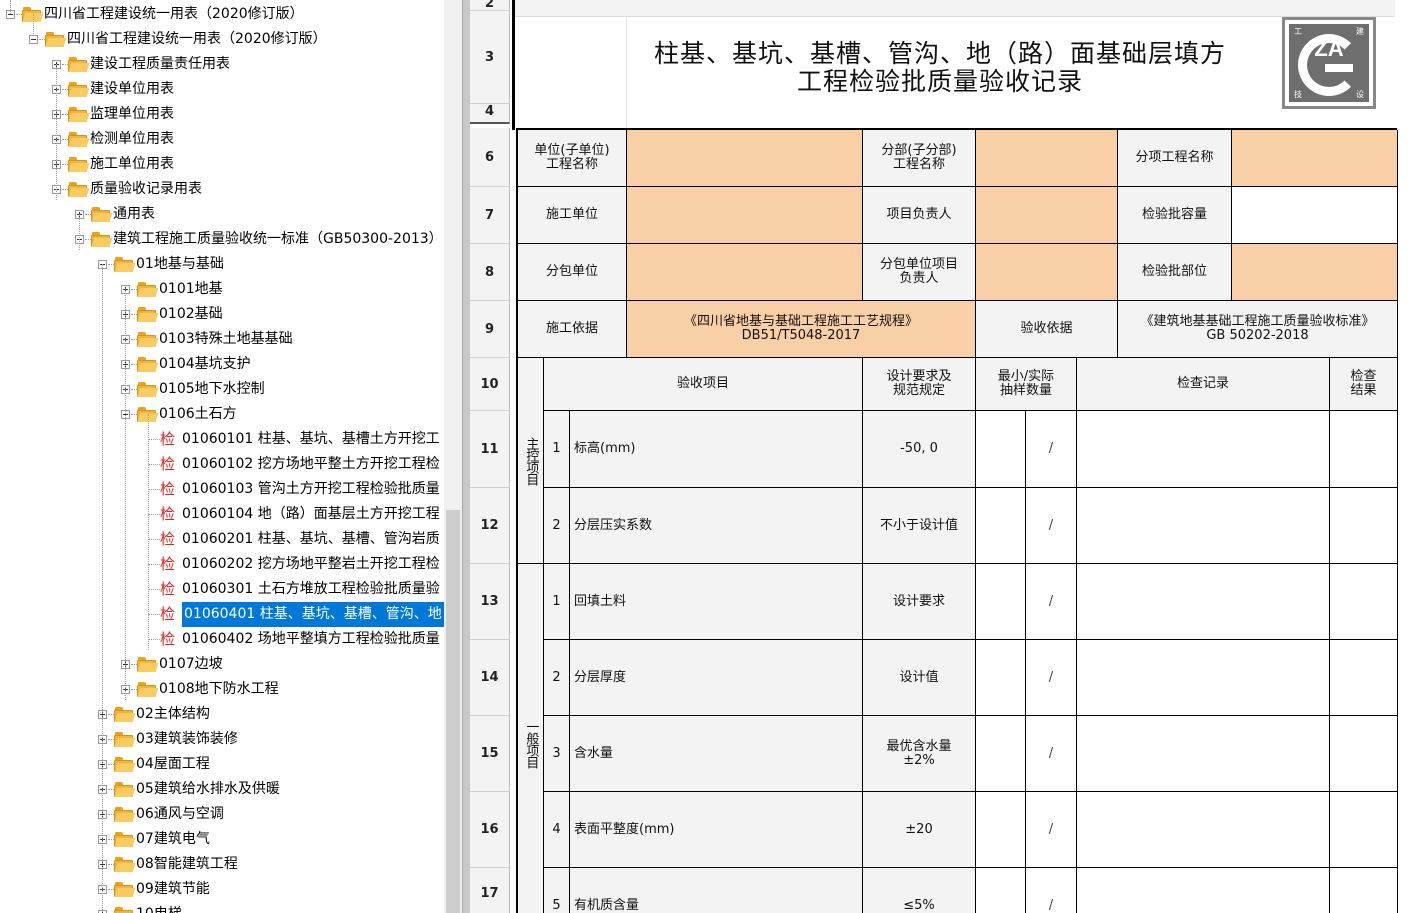 The height and width of the screenshot is (913, 1412). What do you see at coordinates (1360, 94) in the screenshot?
I see `logo-corner-text: 设` at bounding box center [1360, 94].